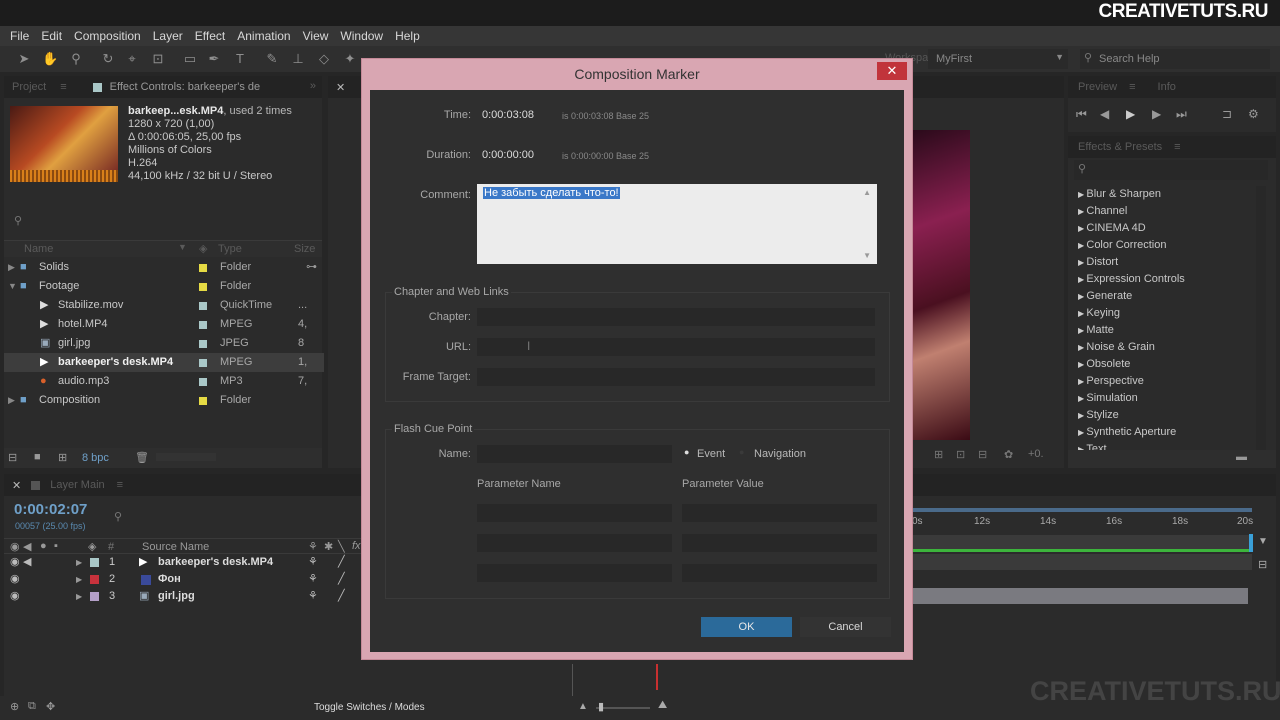  Describe the element at coordinates (168, 36) in the screenshot. I see `menu-layer: Layer` at that location.